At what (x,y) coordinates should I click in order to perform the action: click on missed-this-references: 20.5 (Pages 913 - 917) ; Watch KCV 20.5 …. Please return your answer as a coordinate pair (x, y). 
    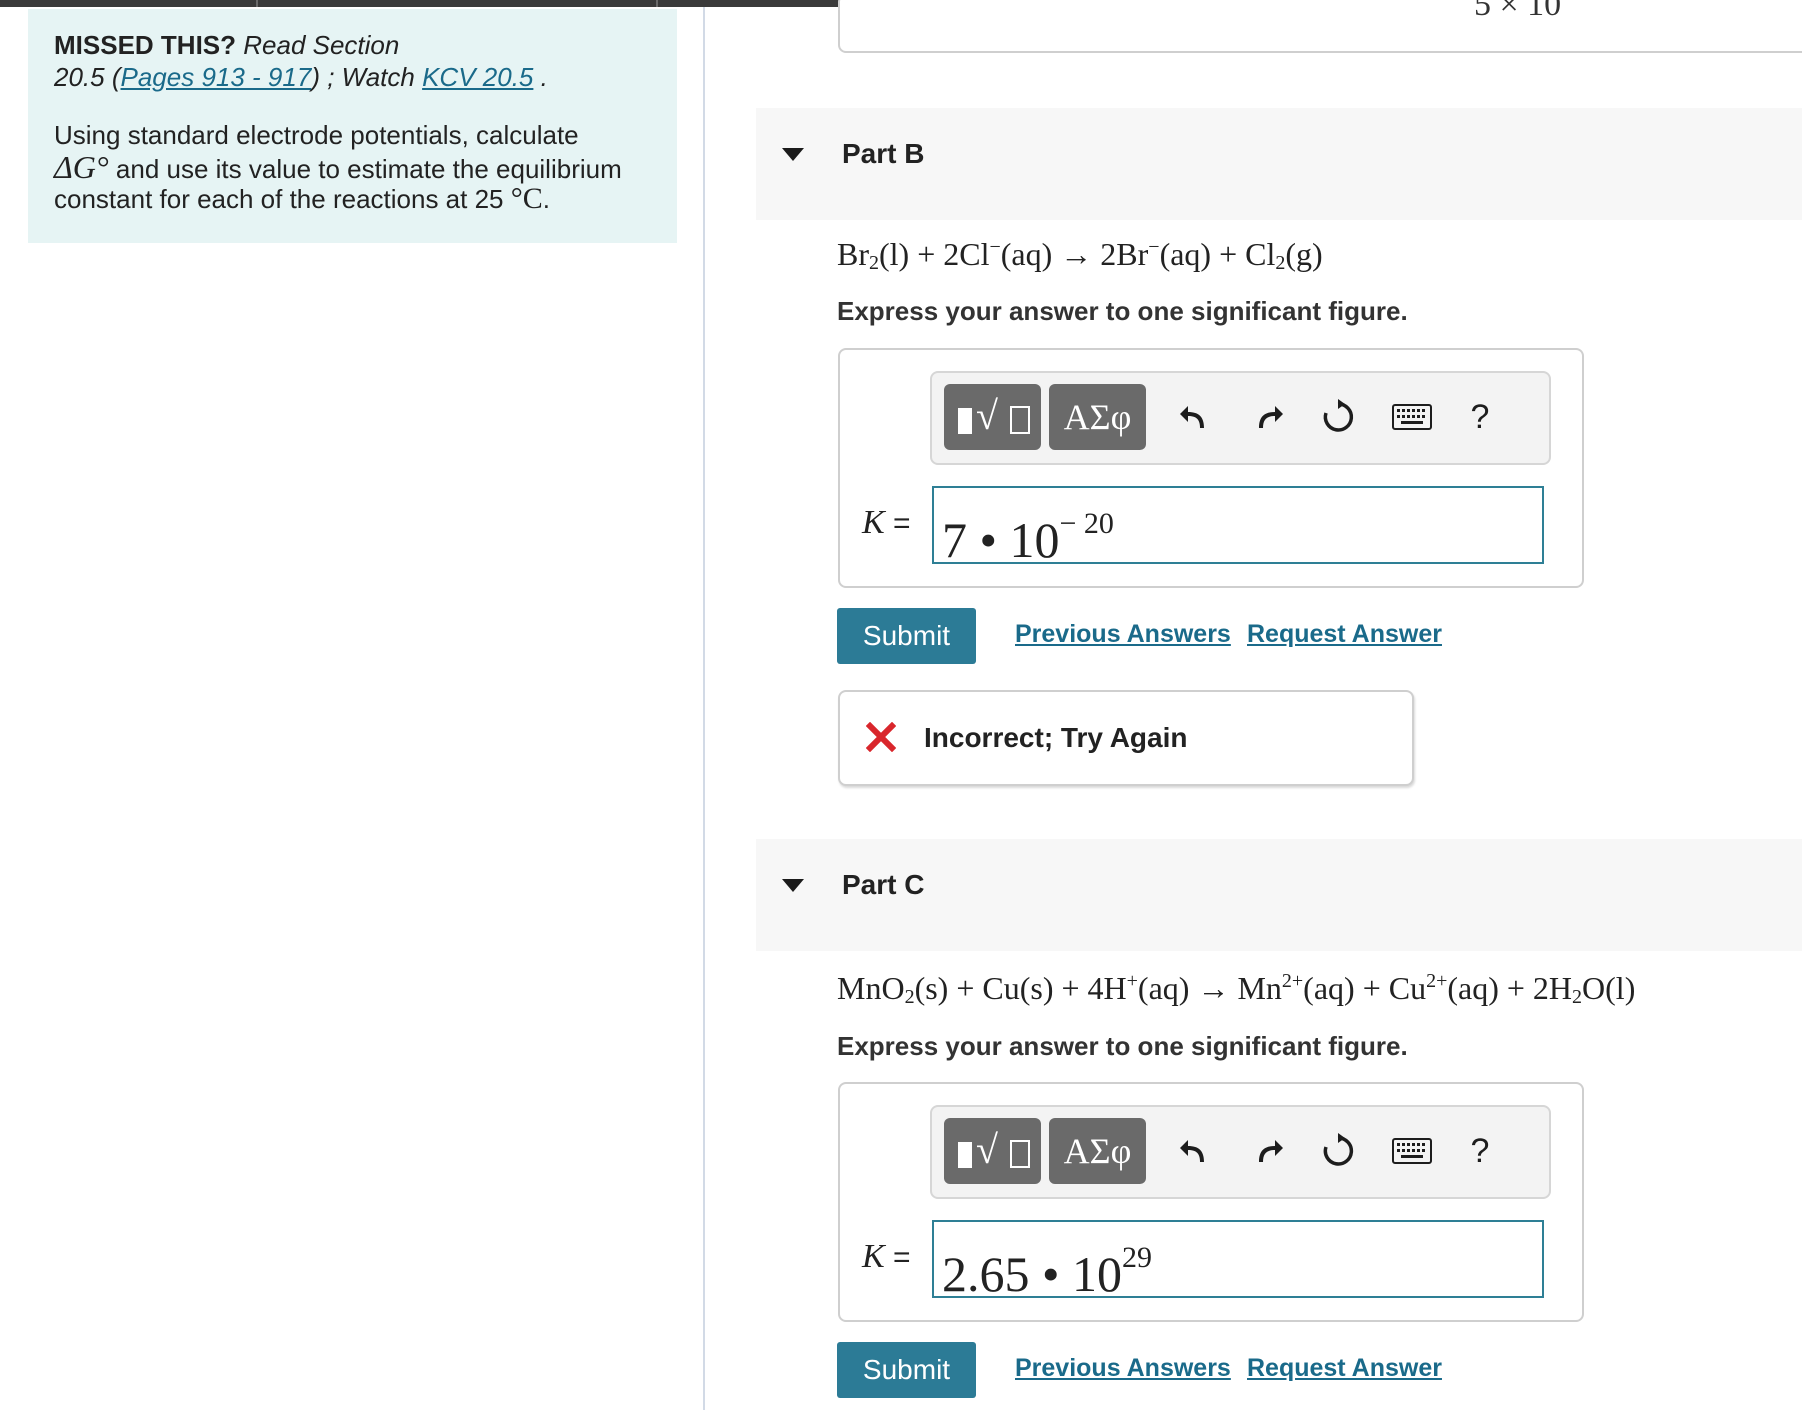
    Looking at the image, I should click on (301, 77).